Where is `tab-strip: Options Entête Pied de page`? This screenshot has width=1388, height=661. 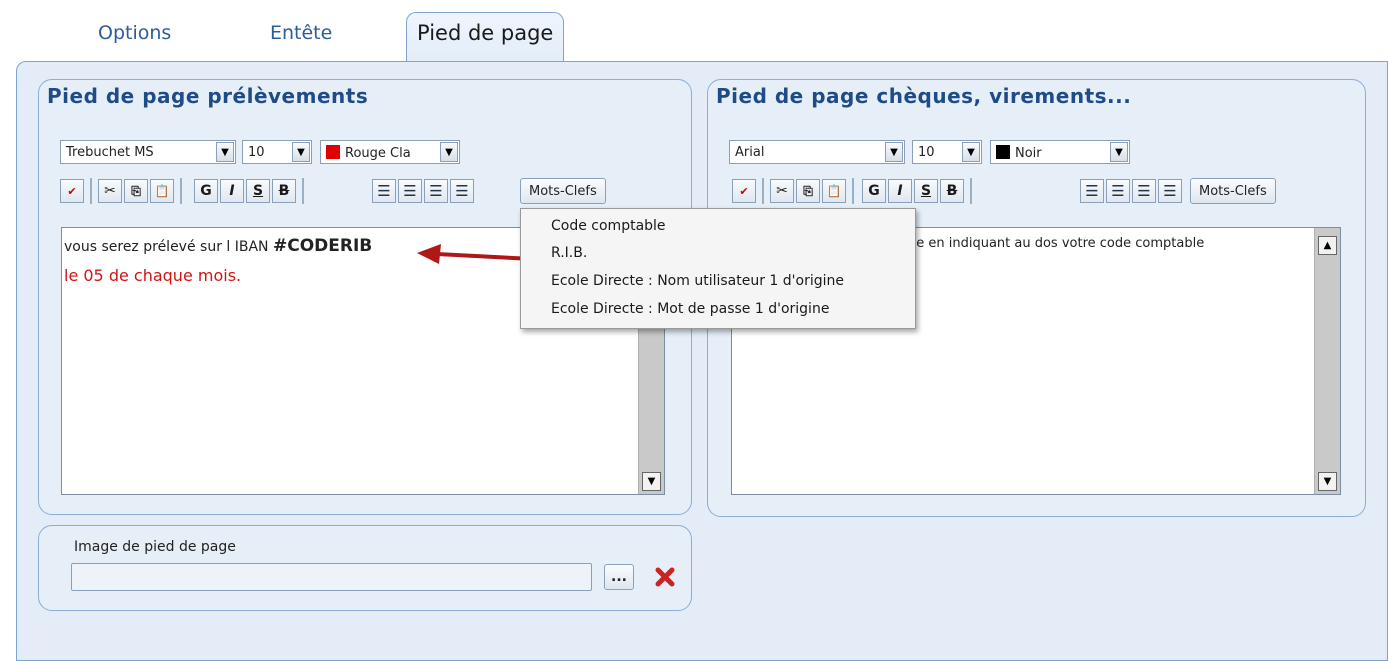
tab-strip: Options Entête Pied de page is located at coordinates (694, 32).